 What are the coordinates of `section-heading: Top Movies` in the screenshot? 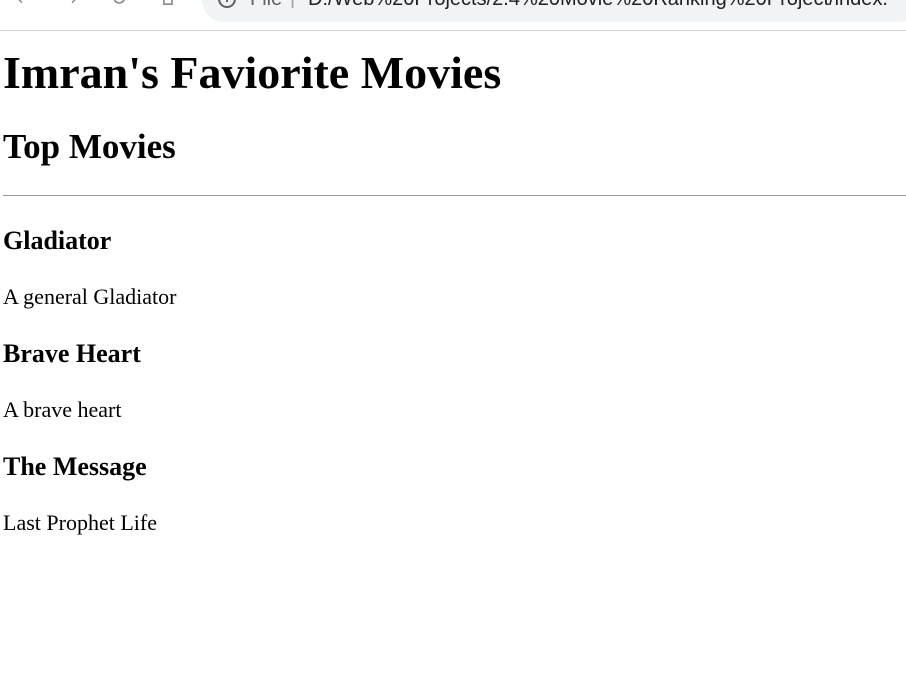 It's located at (89, 146).